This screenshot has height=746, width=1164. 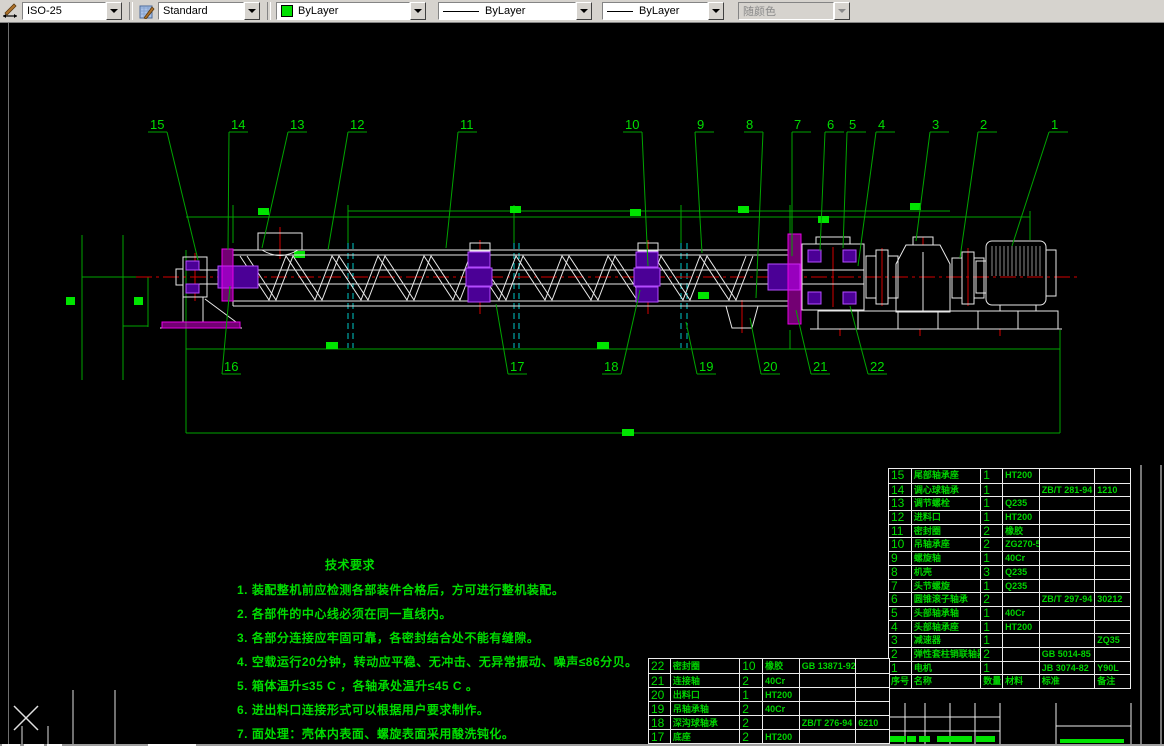 I want to click on bom-header-cell: 备注, so click(x=1106, y=681).